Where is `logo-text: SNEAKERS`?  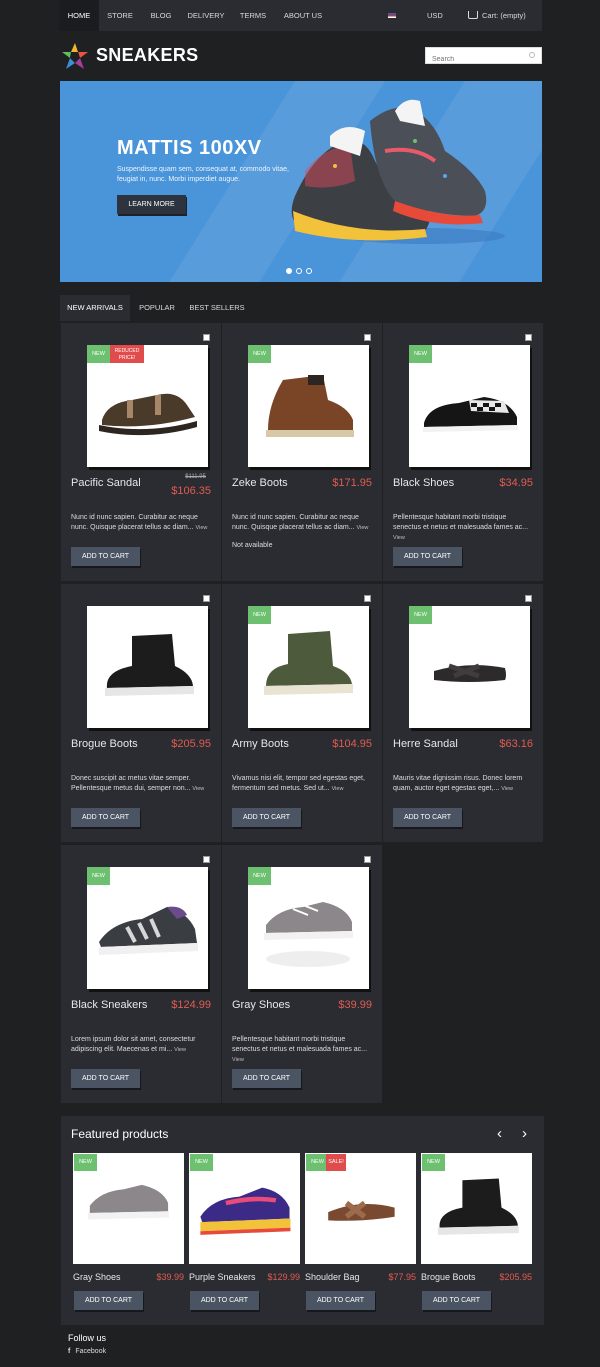
logo-text: SNEAKERS is located at coordinates (147, 55).